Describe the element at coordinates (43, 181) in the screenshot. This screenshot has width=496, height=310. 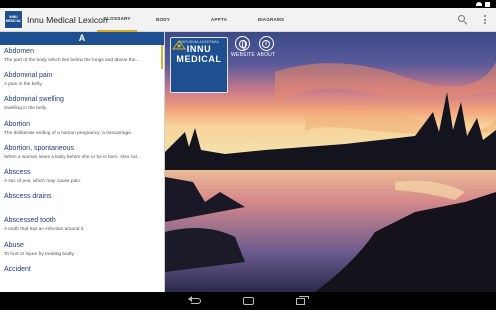
I see `entry-definition: A sac of pus, which may cause pain.` at that location.